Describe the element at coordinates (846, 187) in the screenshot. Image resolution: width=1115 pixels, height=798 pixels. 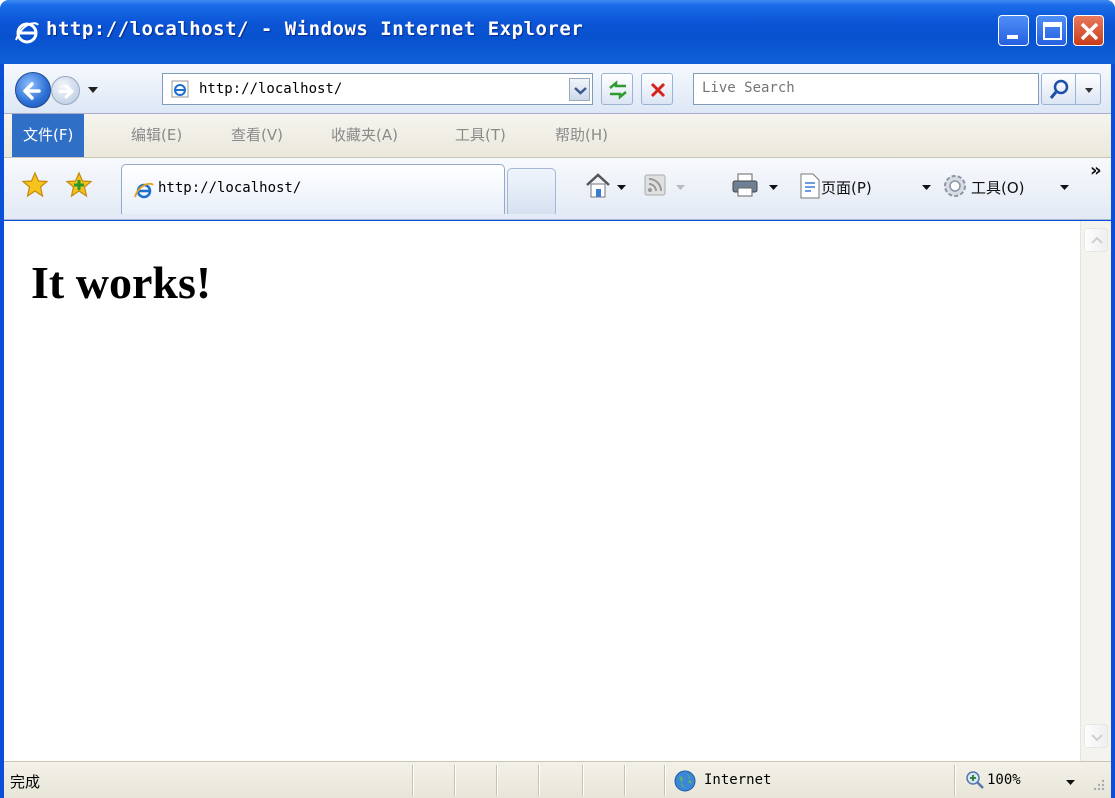
I see `page-menu-label: 页面(P)` at that location.